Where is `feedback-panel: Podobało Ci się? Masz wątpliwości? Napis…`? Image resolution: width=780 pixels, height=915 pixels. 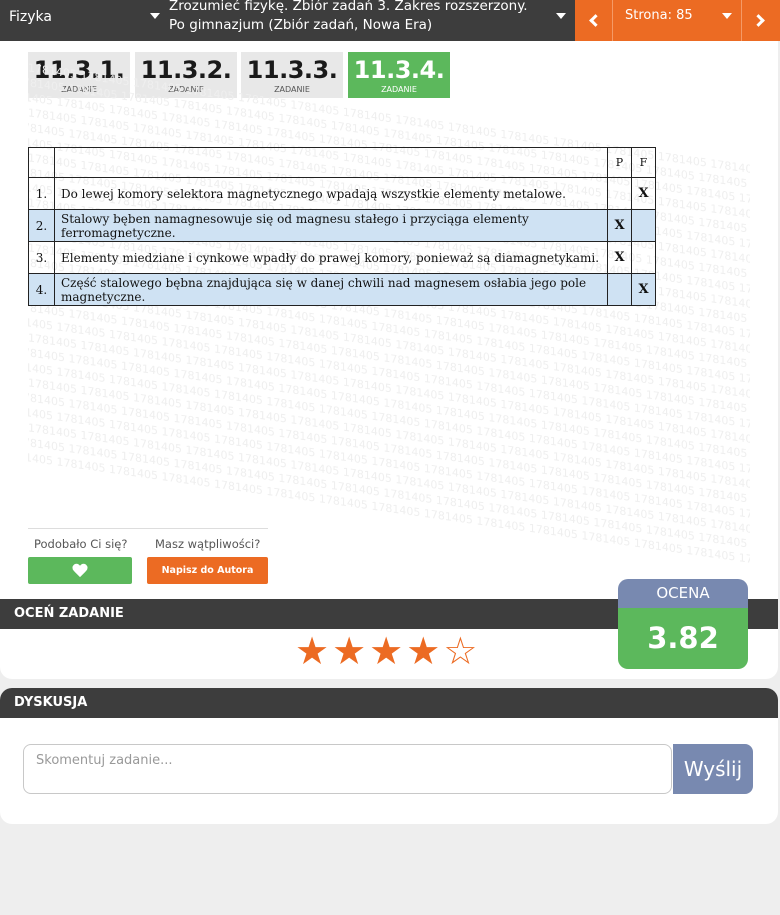 feedback-panel: Podobało Ci się? Masz wątpliwości? Napis… is located at coordinates (148, 556).